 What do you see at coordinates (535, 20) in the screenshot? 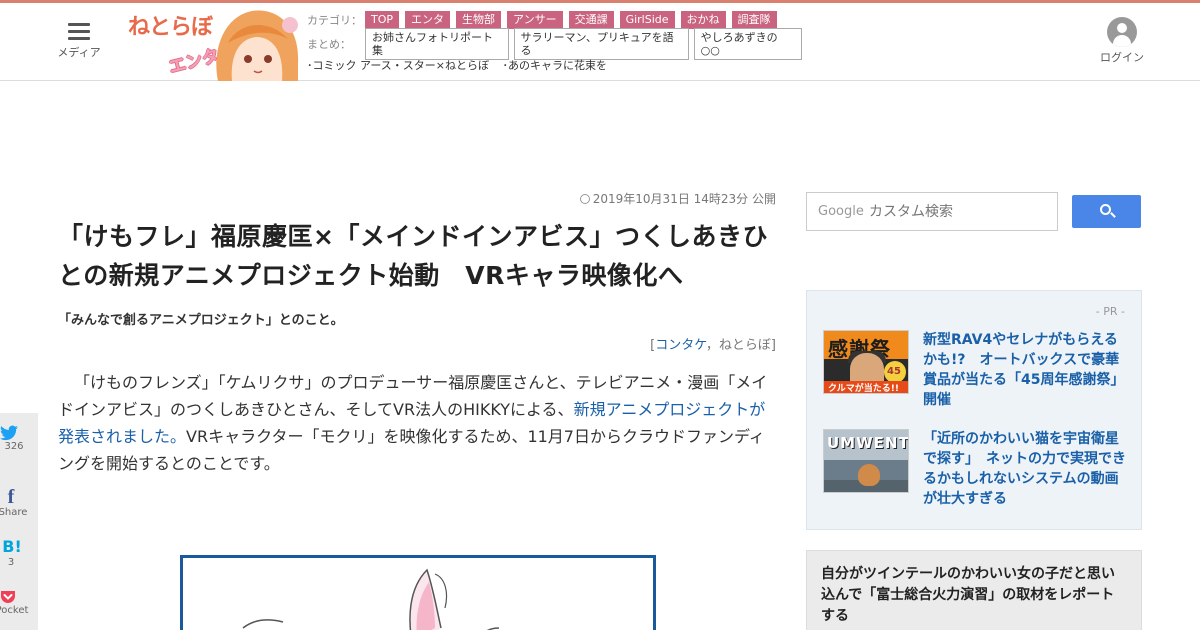
I see `category-tag-answer: アンサー` at bounding box center [535, 20].